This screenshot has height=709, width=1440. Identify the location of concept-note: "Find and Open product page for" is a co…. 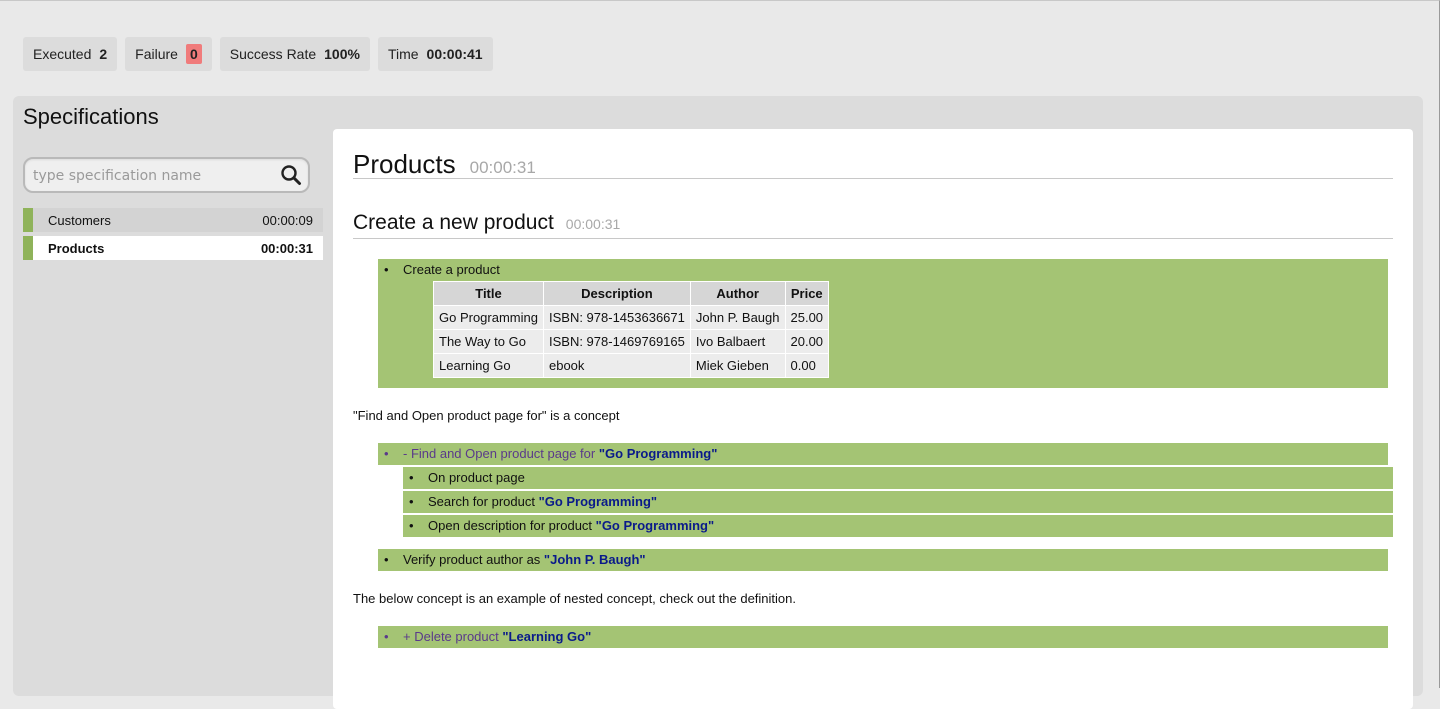
(486, 415).